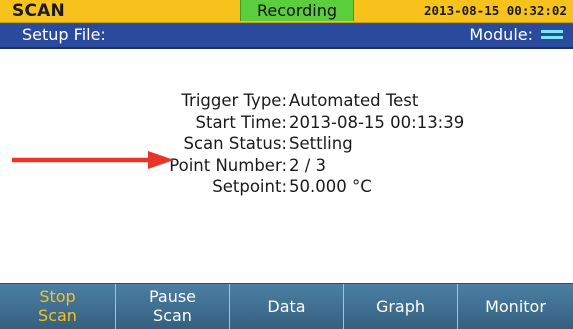 This screenshot has height=329, width=573. I want to click on stop-scan-button: Stop Scan, so click(58, 306).